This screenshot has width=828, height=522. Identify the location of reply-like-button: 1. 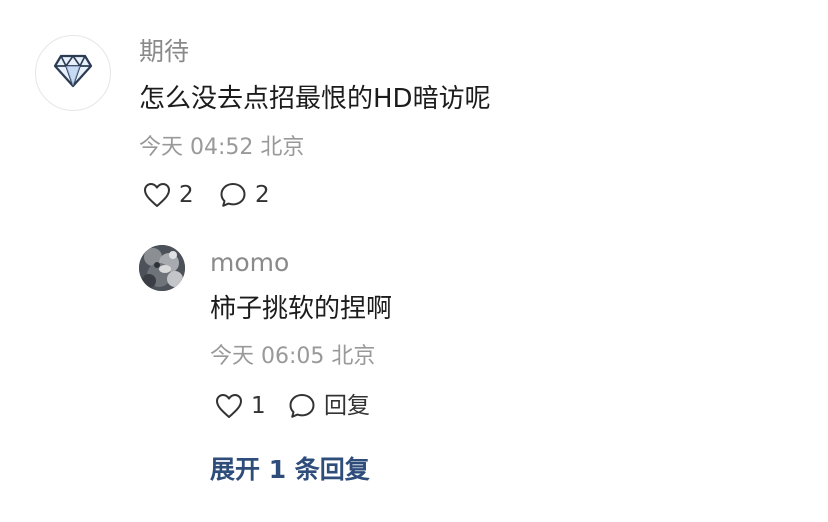
(240, 406).